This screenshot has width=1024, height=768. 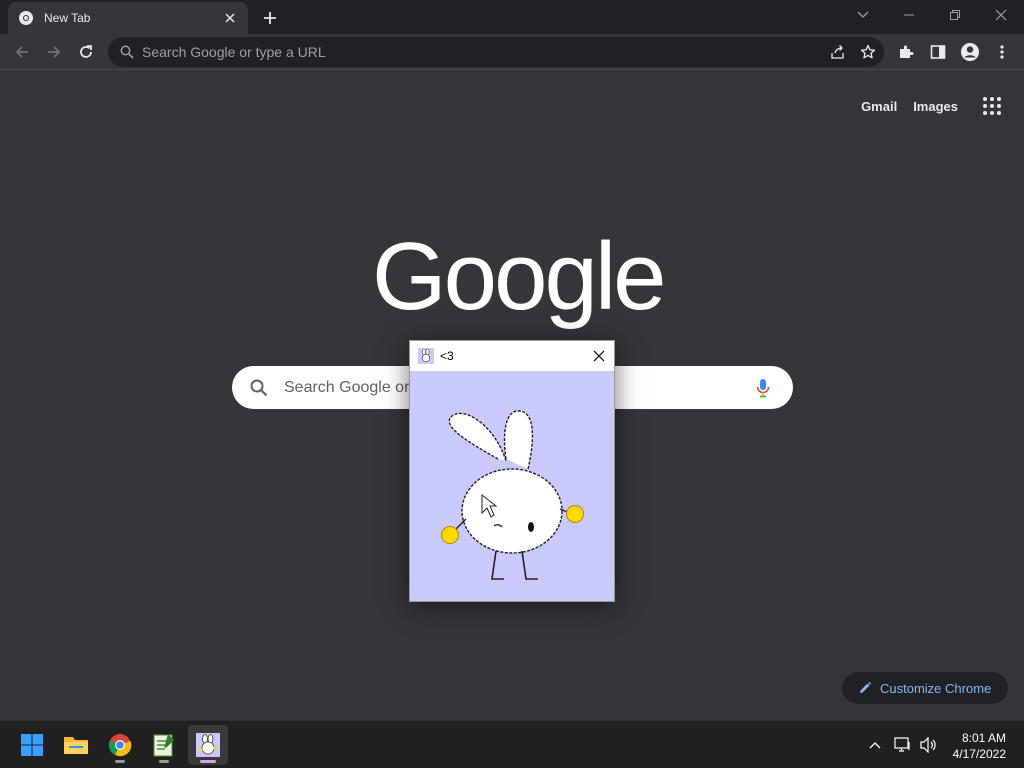 I want to click on bookmark-button, so click(x=868, y=52).